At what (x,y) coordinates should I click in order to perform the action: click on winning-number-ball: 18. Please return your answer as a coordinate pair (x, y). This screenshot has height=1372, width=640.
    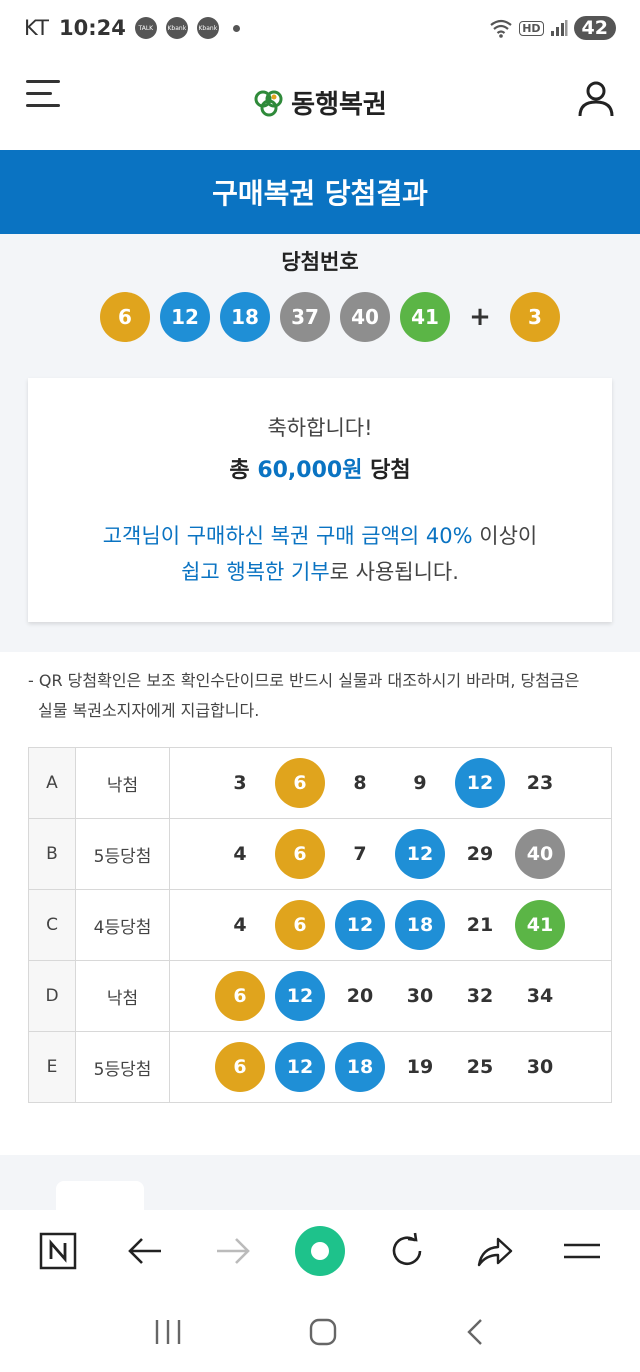
    Looking at the image, I should click on (245, 317).